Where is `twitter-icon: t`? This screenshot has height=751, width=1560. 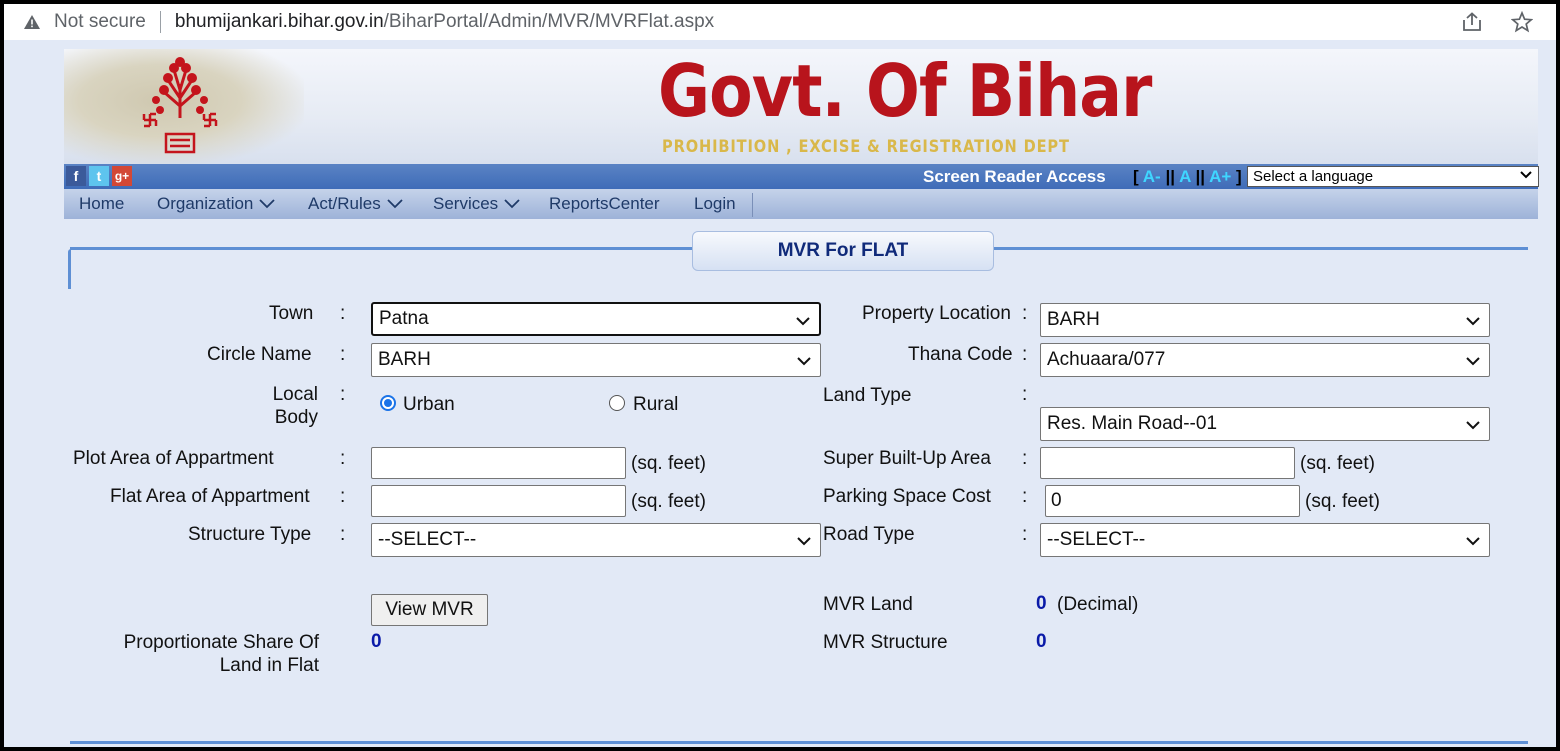
twitter-icon: t is located at coordinates (99, 176).